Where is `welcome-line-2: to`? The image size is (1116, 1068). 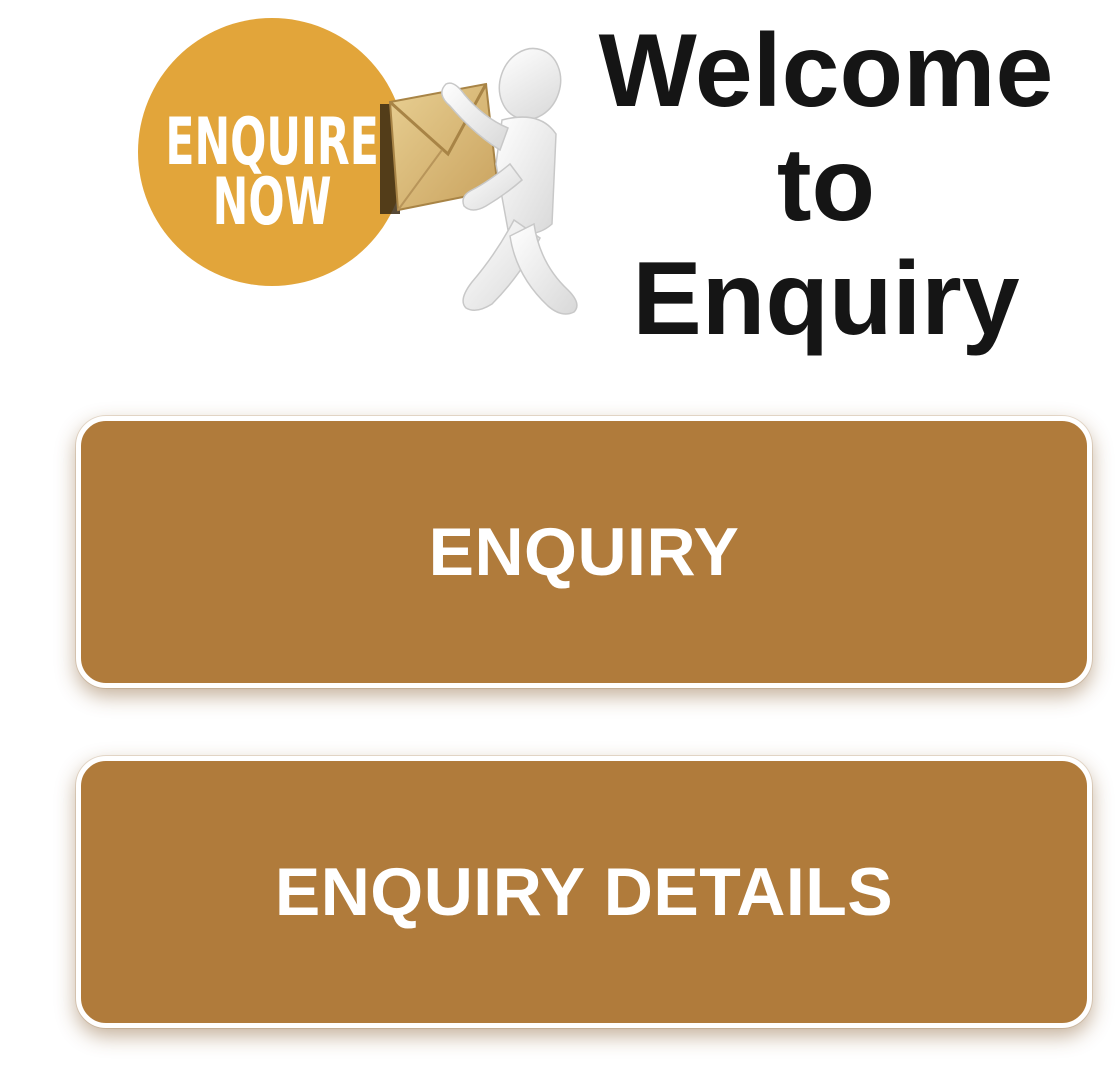 welcome-line-2: to is located at coordinates (826, 185).